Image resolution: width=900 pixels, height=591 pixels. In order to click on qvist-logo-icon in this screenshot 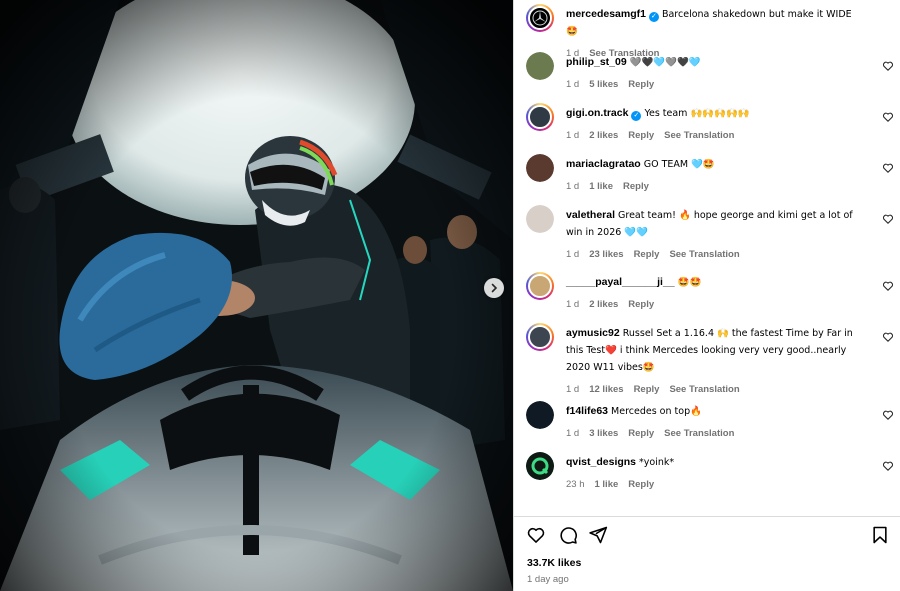, I will do `click(540, 466)`.